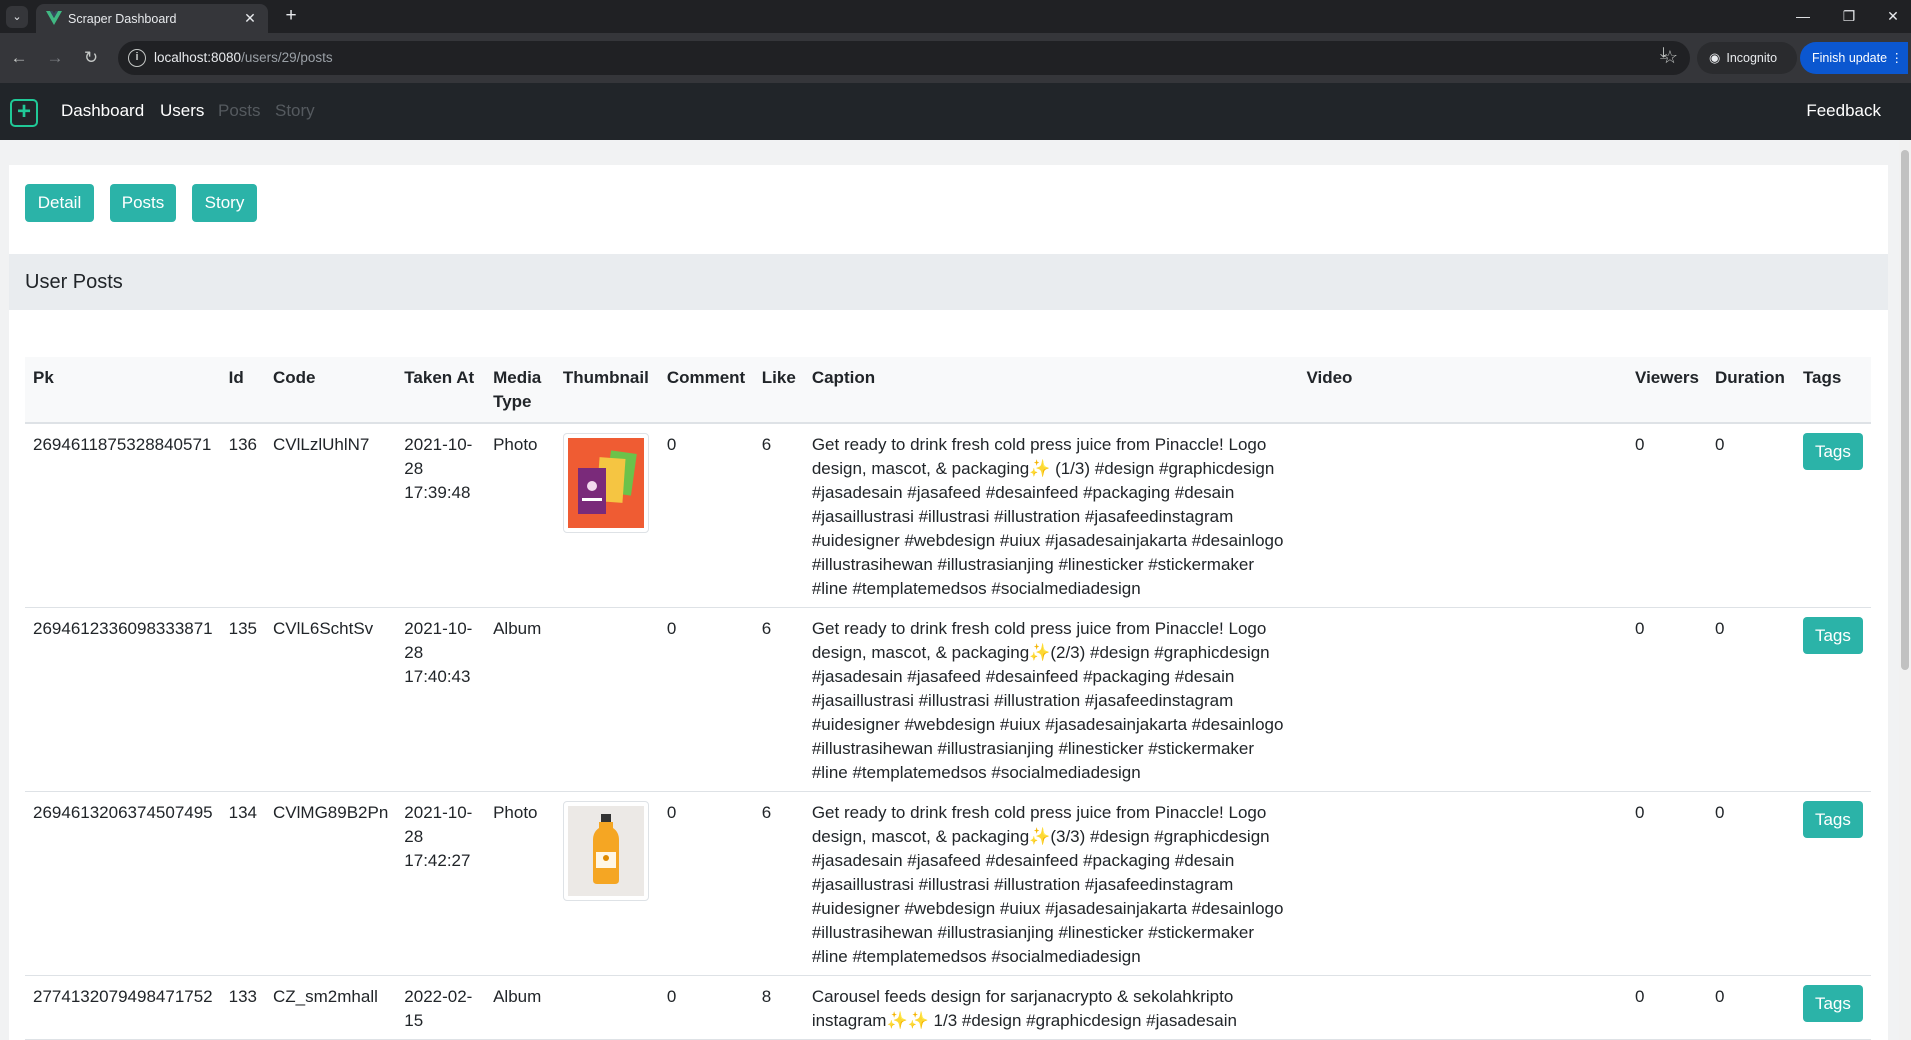 The width and height of the screenshot is (1911, 1040). What do you see at coordinates (295, 111) in the screenshot?
I see `nav-story: Story` at bounding box center [295, 111].